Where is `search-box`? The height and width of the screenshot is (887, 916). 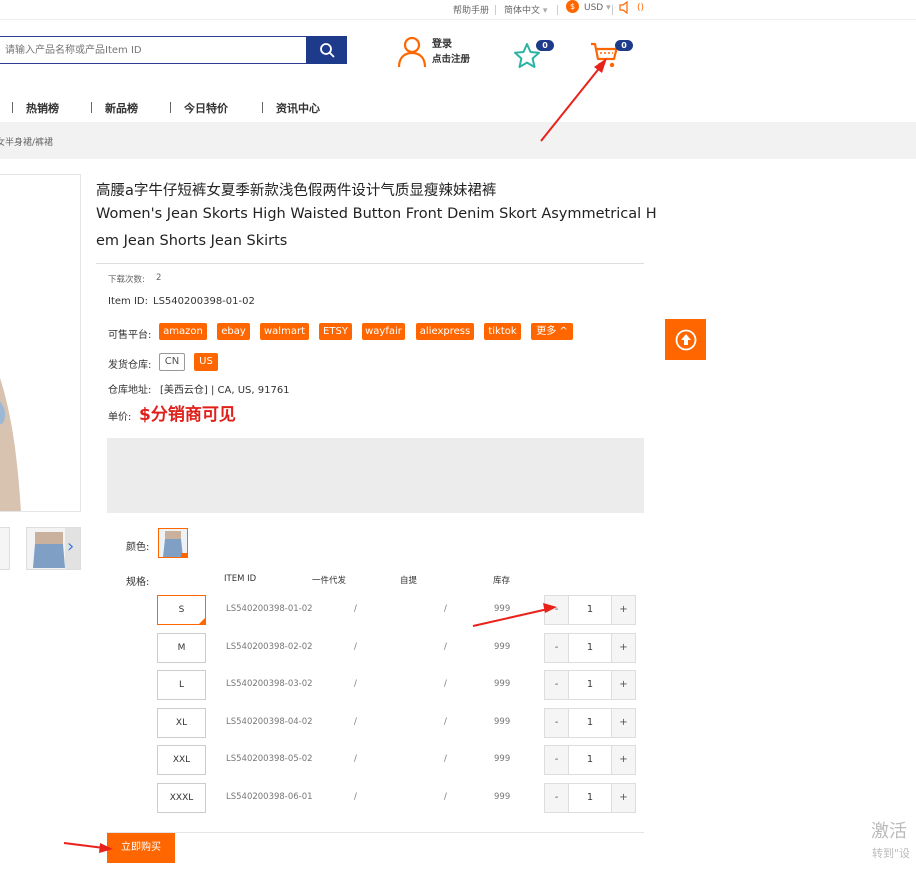 search-box is located at coordinates (154, 50).